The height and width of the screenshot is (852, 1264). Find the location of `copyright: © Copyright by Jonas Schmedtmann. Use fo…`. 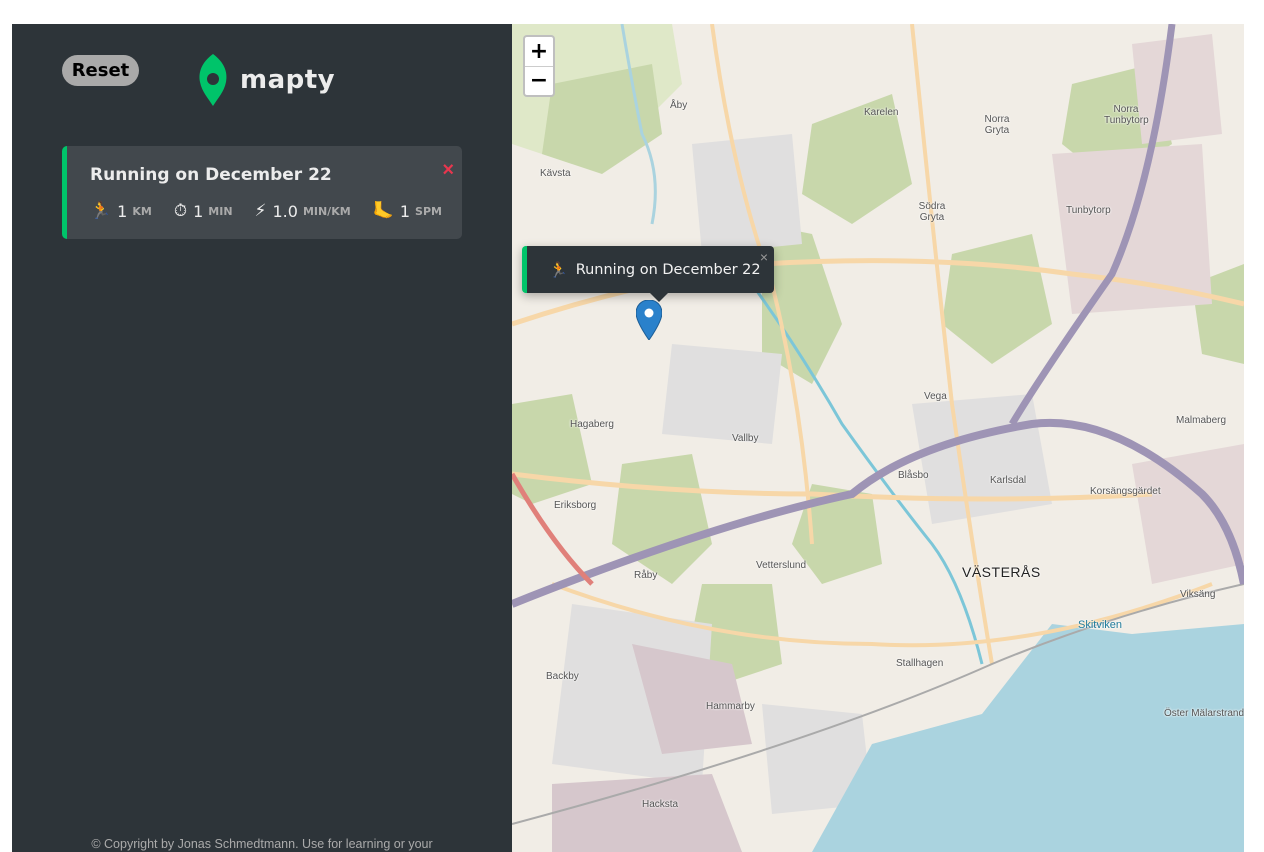

copyright: © Copyright by Jonas Schmedtmann. Use fo… is located at coordinates (262, 844).